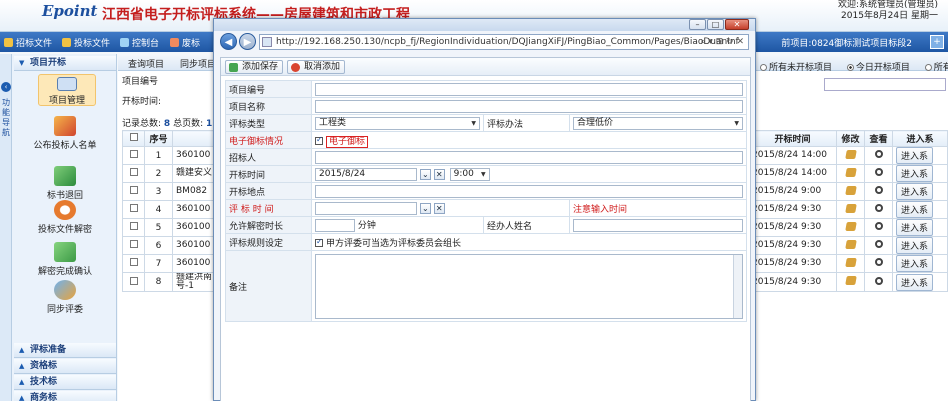  Describe the element at coordinates (316, 67) in the screenshot. I see `cancel-add-button: 取消添加` at that location.